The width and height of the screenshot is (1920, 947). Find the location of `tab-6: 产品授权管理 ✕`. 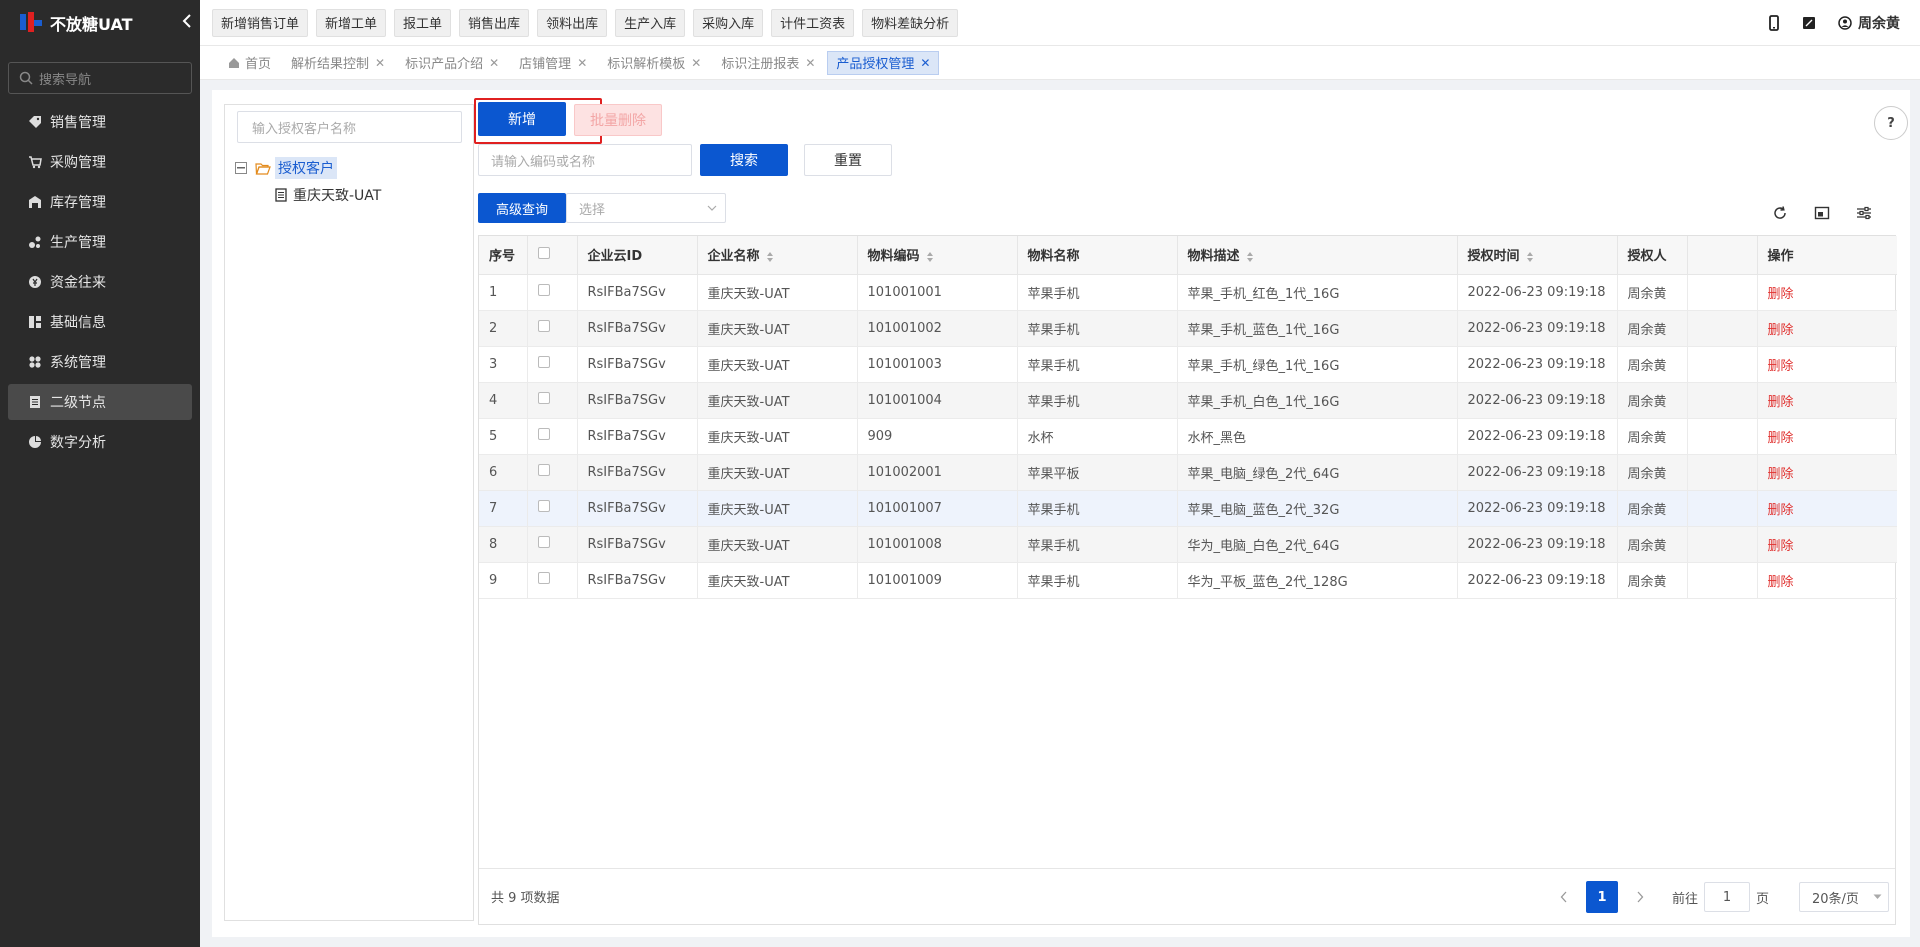

tab-6: 产品授权管理 ✕ is located at coordinates (883, 62).